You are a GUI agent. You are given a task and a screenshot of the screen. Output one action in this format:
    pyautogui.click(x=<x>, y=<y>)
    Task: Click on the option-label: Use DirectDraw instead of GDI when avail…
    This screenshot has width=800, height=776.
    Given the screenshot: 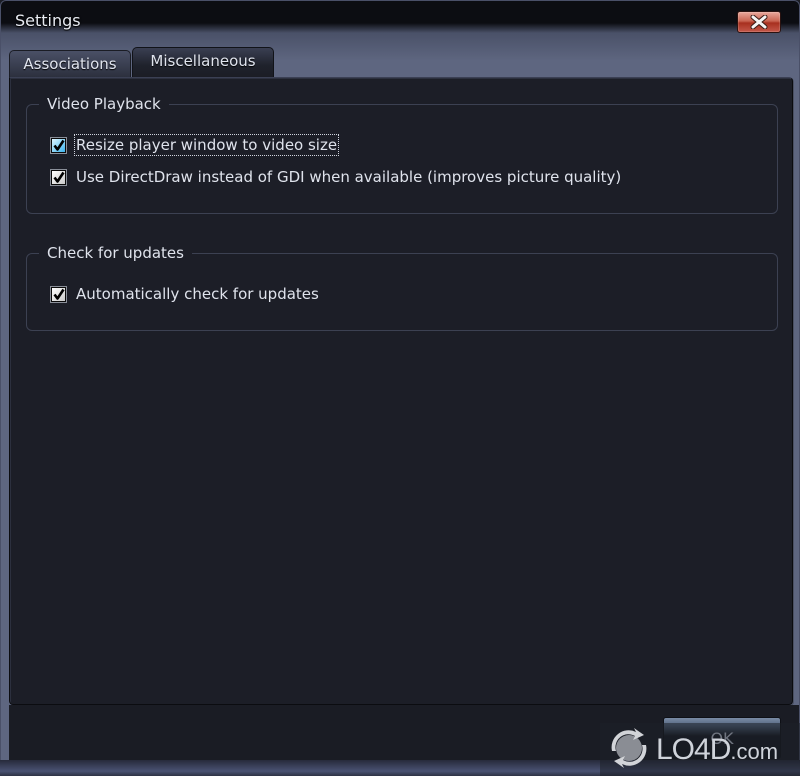 What is the action you would take?
    pyautogui.click(x=349, y=177)
    